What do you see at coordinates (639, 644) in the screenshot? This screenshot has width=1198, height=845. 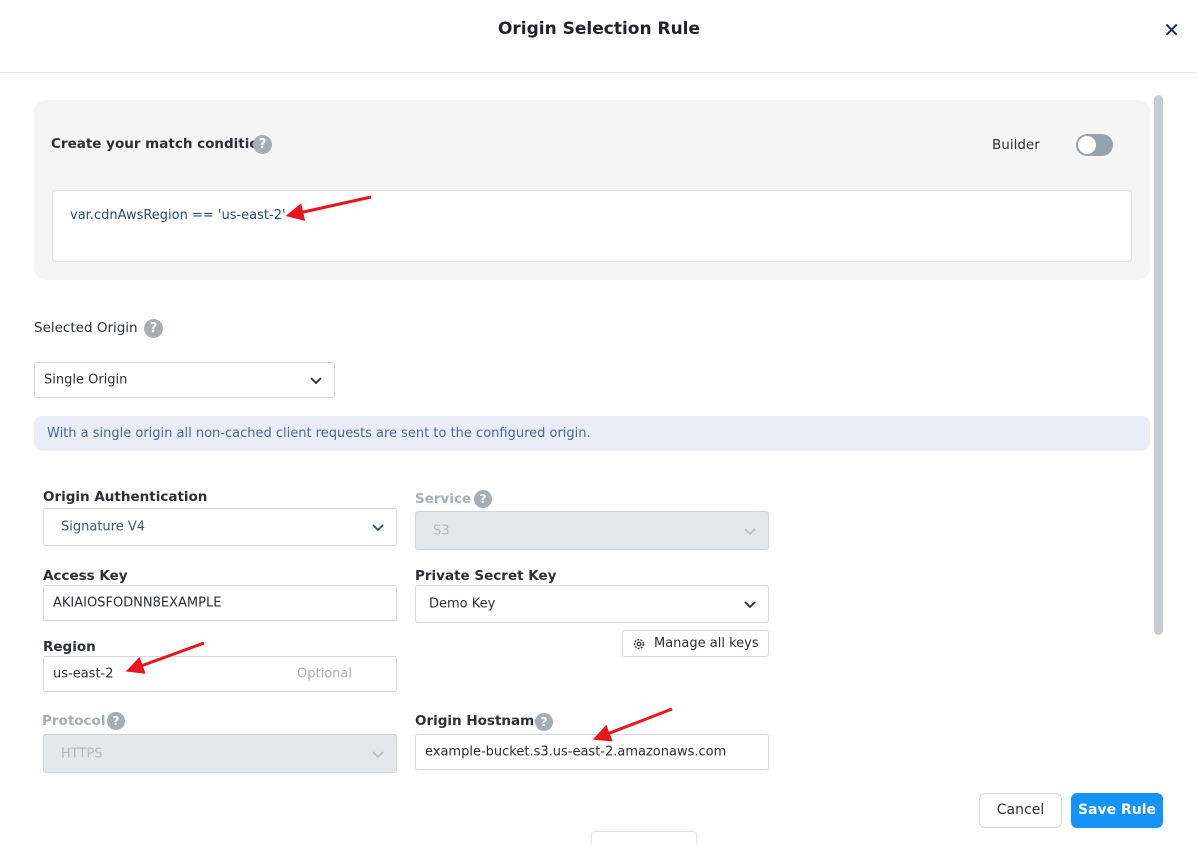 I see `gear-icon` at bounding box center [639, 644].